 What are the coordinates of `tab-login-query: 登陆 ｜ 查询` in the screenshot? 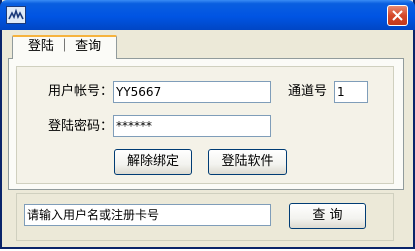 It's located at (64, 47).